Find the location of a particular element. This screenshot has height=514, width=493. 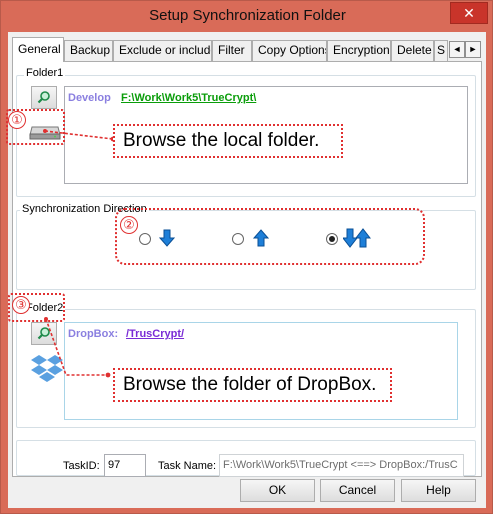

task-id-input: 97 is located at coordinates (125, 465).